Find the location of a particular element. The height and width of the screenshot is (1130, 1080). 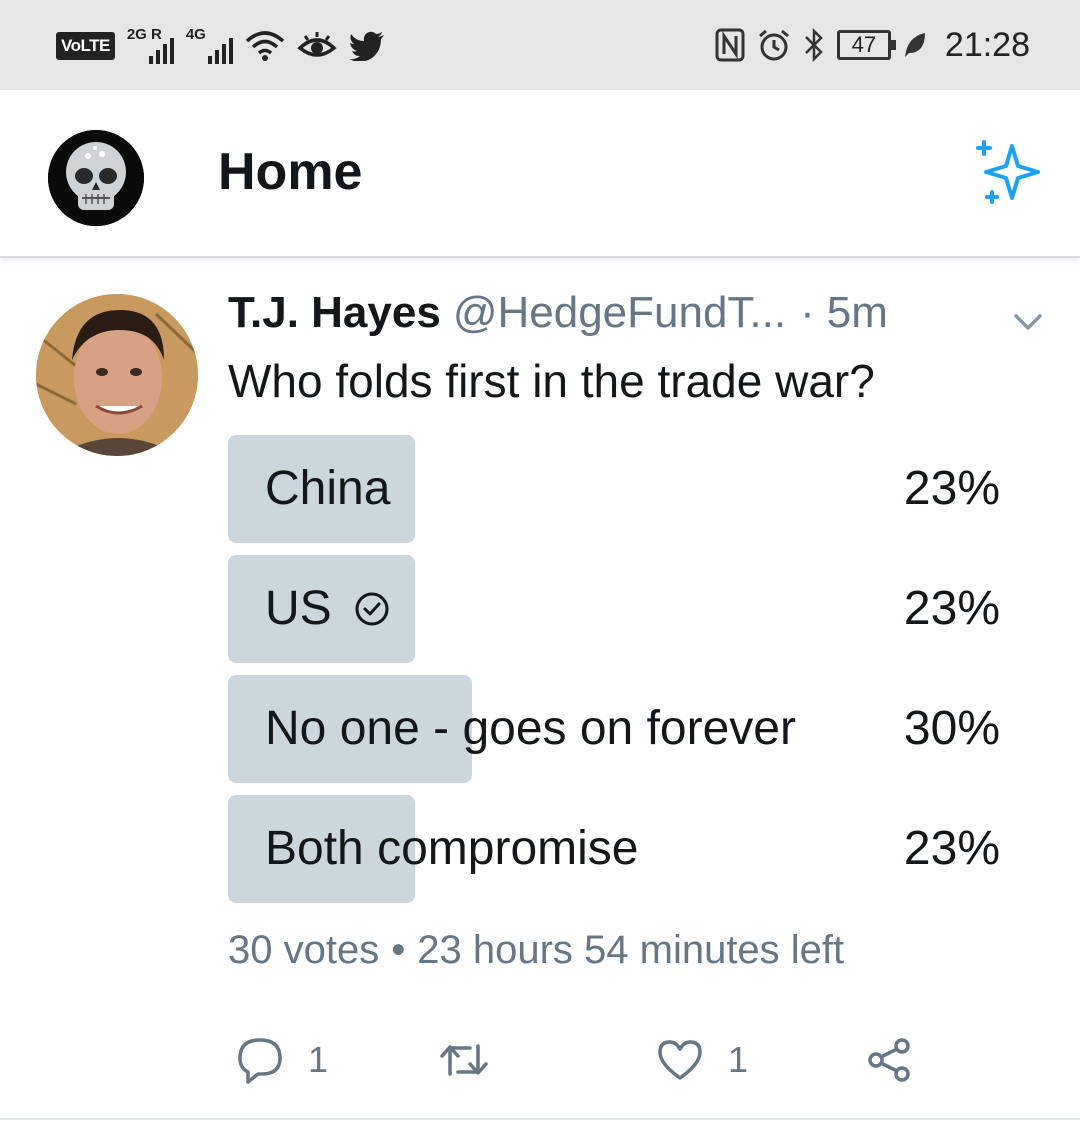

wifi-icon is located at coordinates (264, 46).